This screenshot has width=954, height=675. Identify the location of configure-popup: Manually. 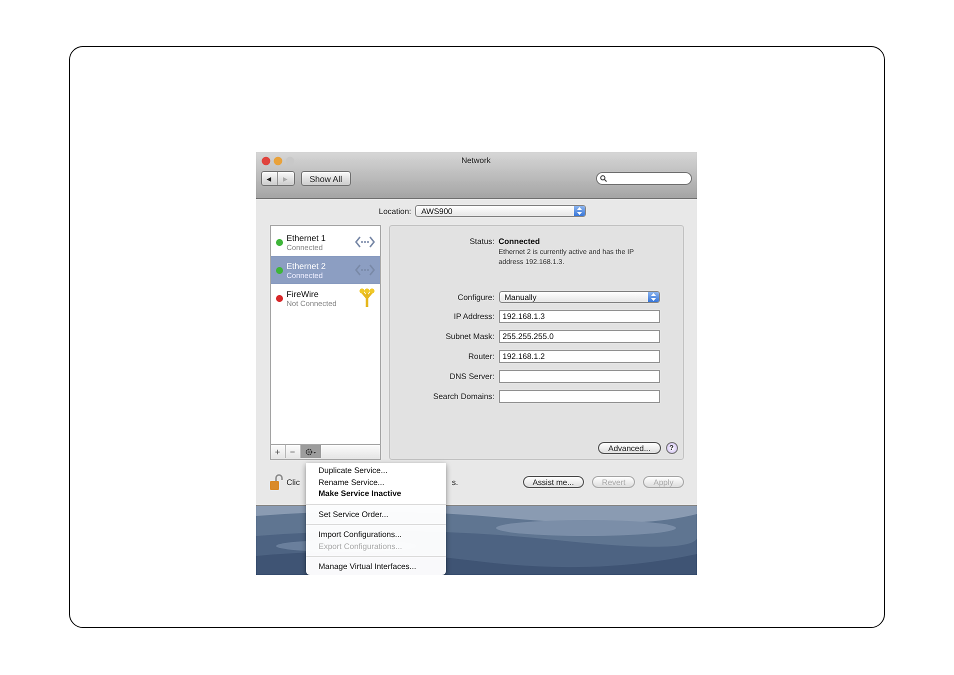
(579, 297).